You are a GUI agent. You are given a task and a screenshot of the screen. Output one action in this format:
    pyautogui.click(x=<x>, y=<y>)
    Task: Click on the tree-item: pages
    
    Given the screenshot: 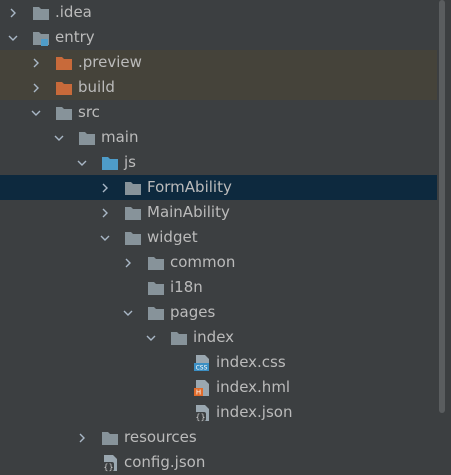 What is the action you would take?
    pyautogui.click(x=218, y=312)
    